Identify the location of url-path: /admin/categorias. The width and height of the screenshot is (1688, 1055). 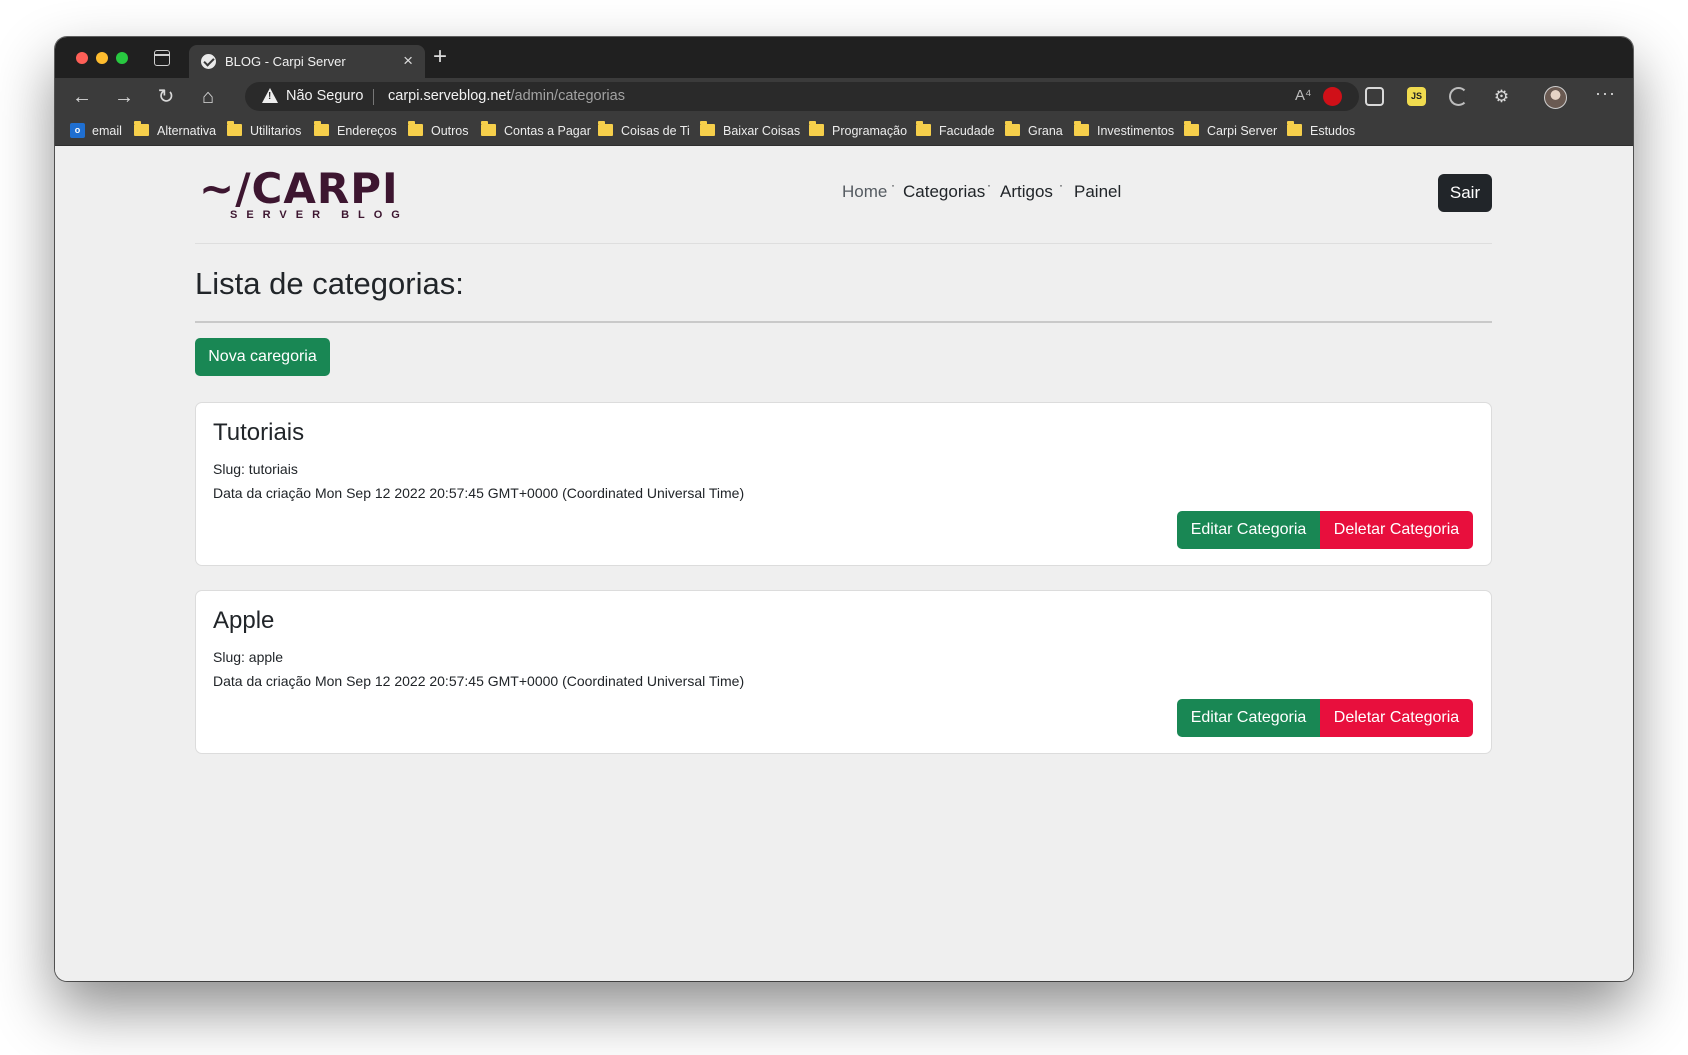
(567, 96).